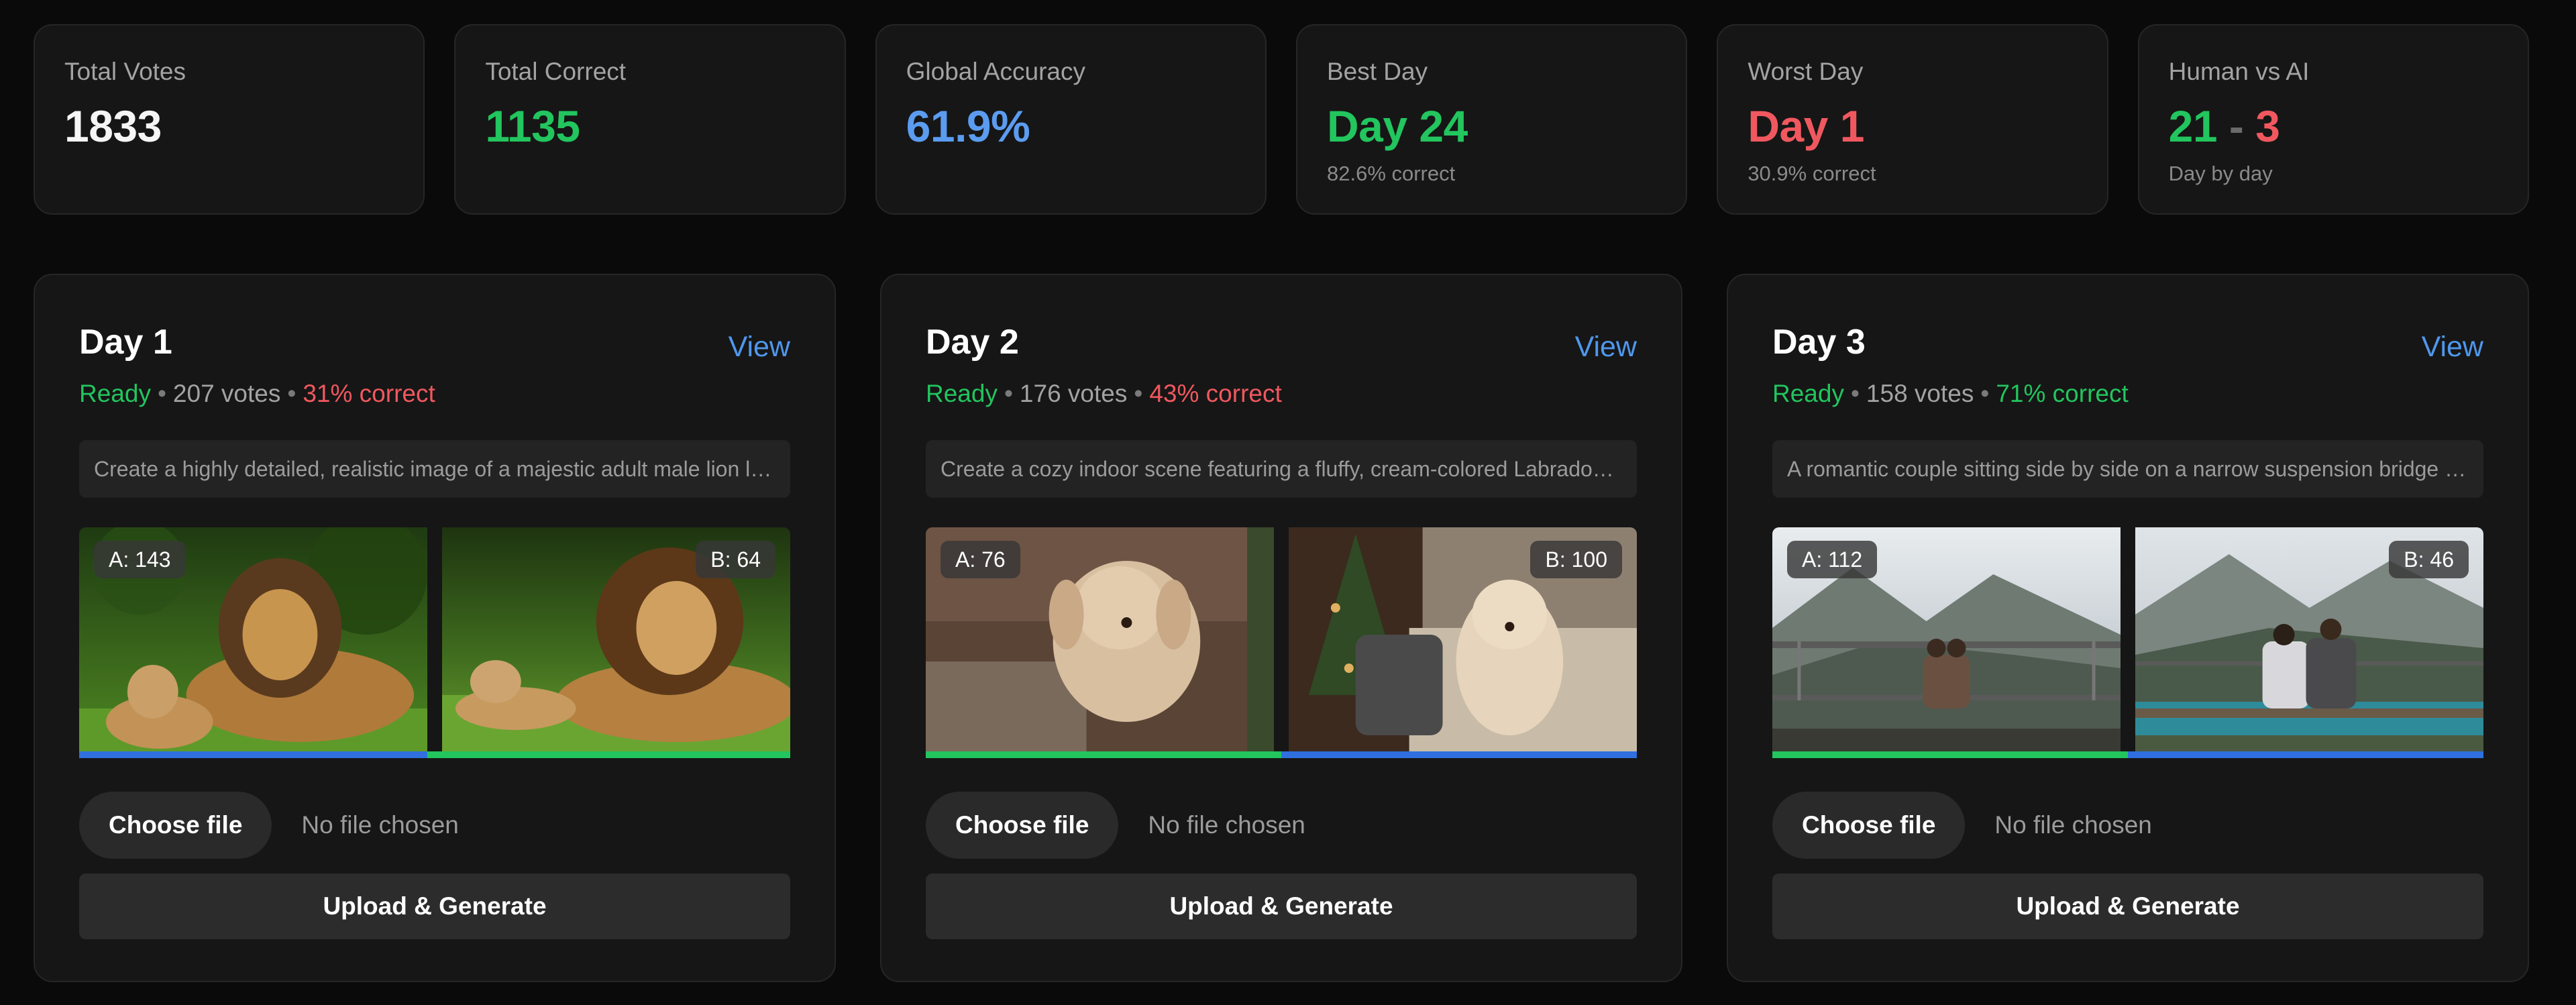 The image size is (2576, 1005). Describe the element at coordinates (1946, 642) in the screenshot. I see `image-a: A: 112` at that location.